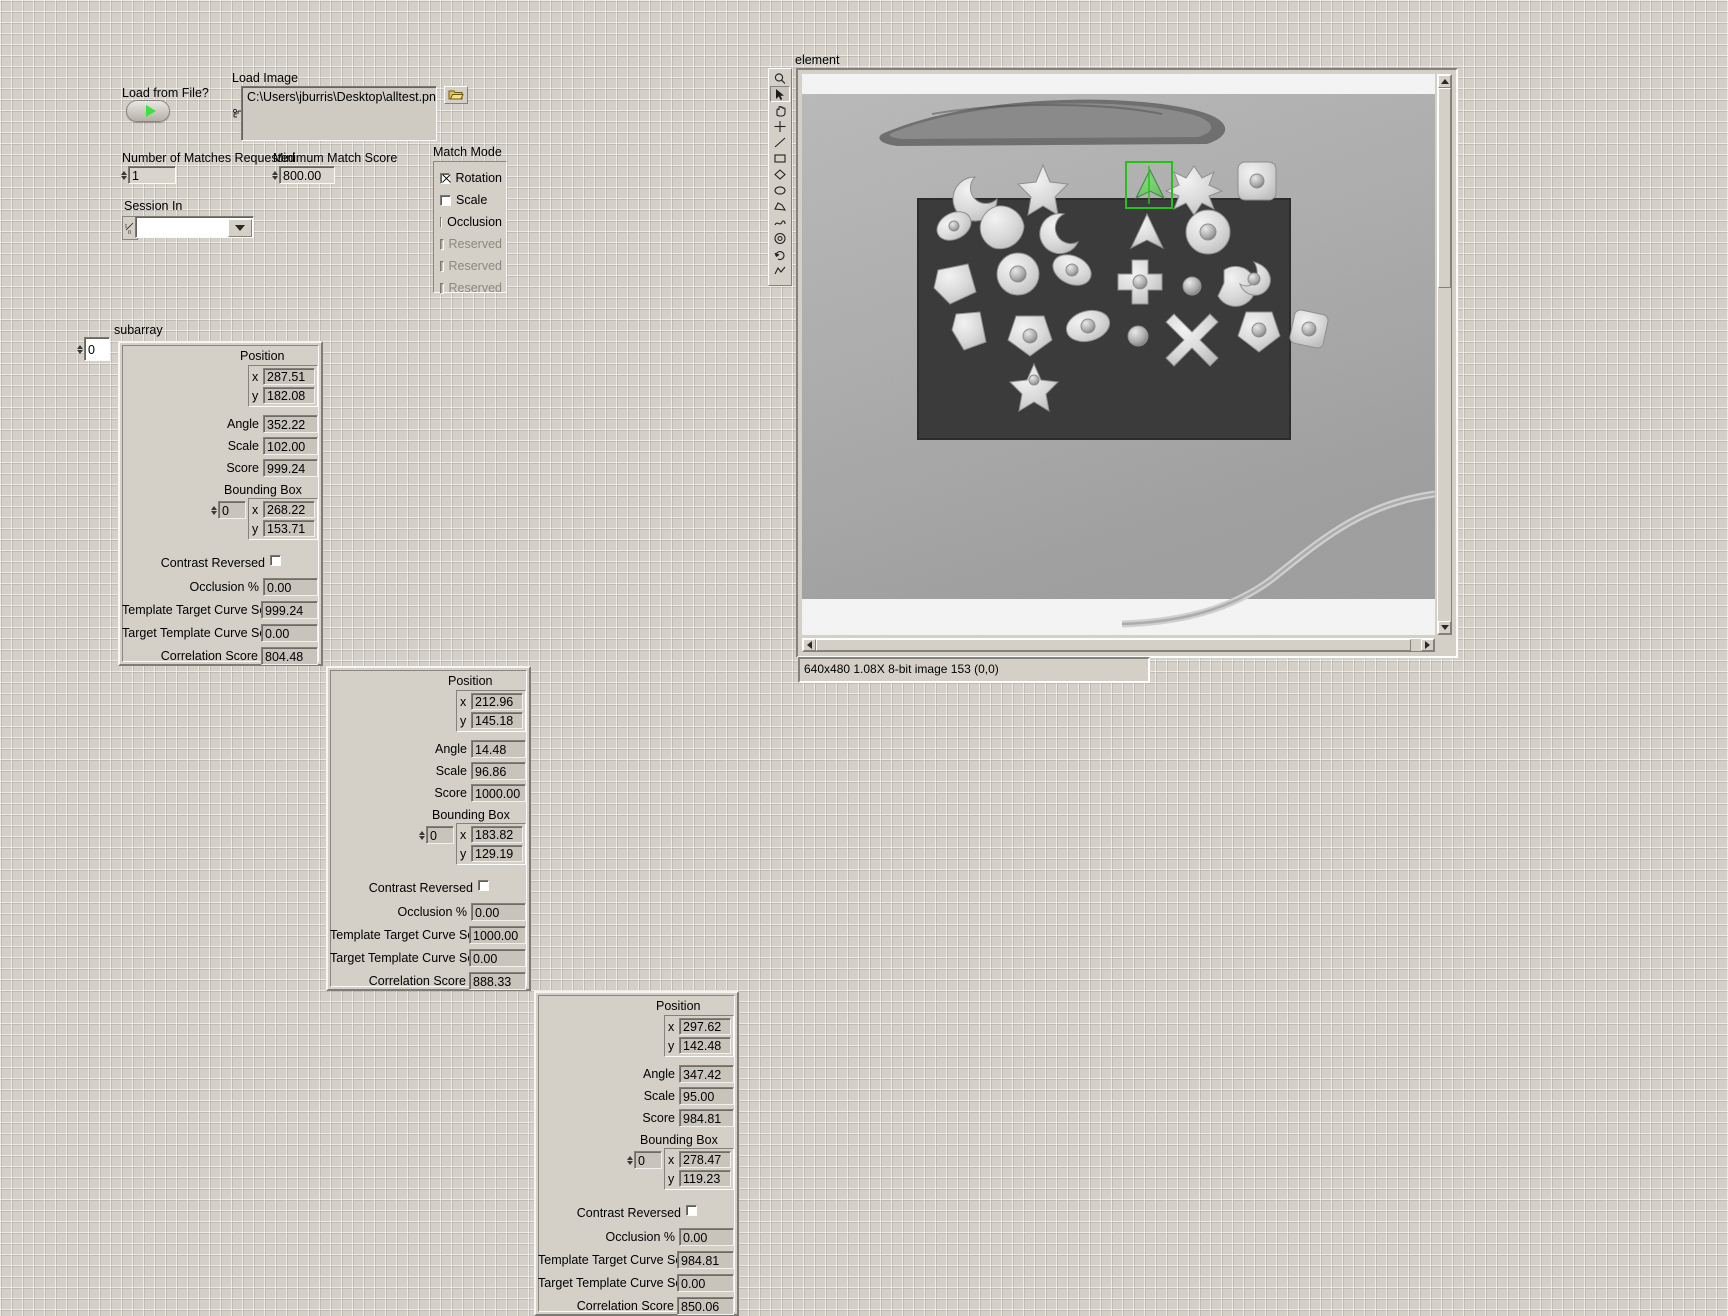 This screenshot has width=1728, height=1316. What do you see at coordinates (165, 93) in the screenshot?
I see `load-from-file-label: Load from File?` at bounding box center [165, 93].